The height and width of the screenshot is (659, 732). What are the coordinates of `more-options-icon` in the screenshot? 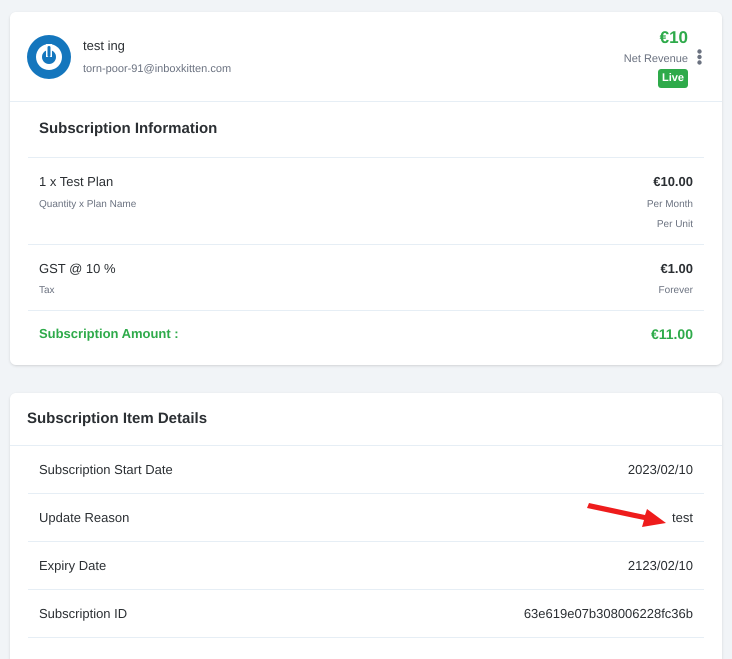 It's located at (699, 56).